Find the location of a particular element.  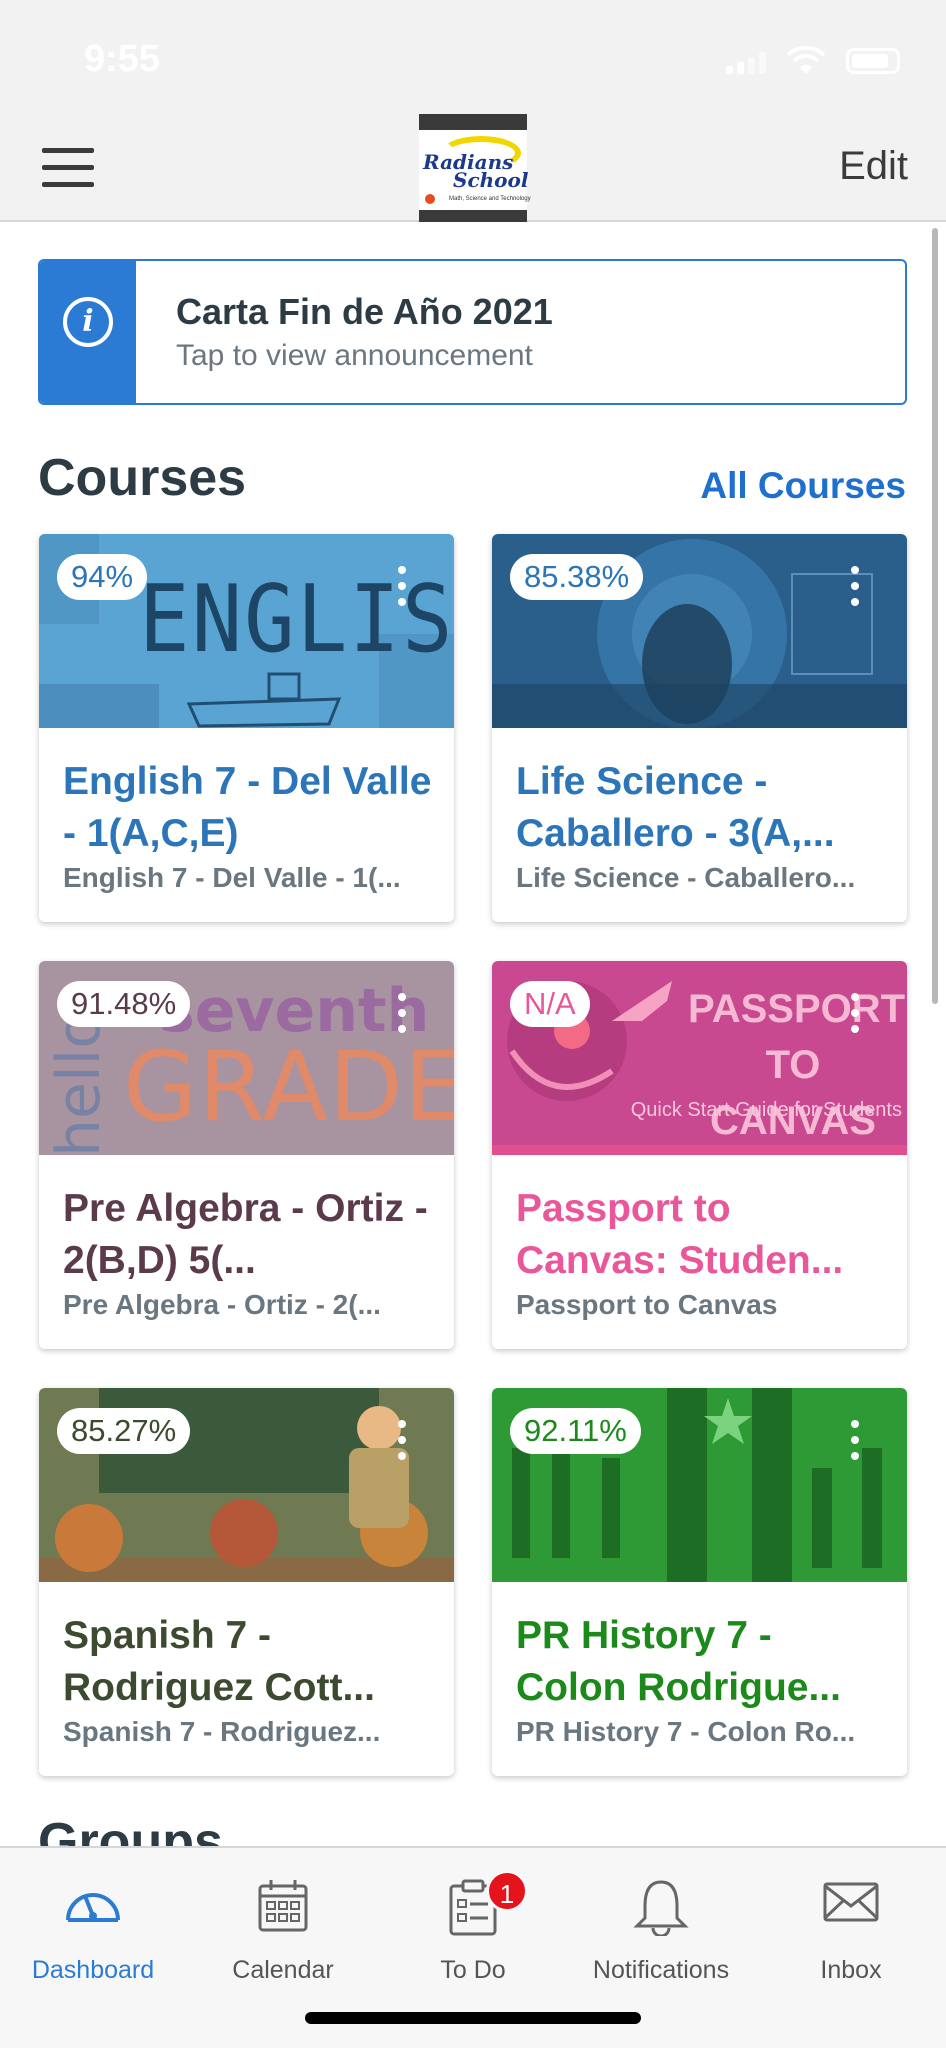

tab-label: Dashboard is located at coordinates (93, 1970).